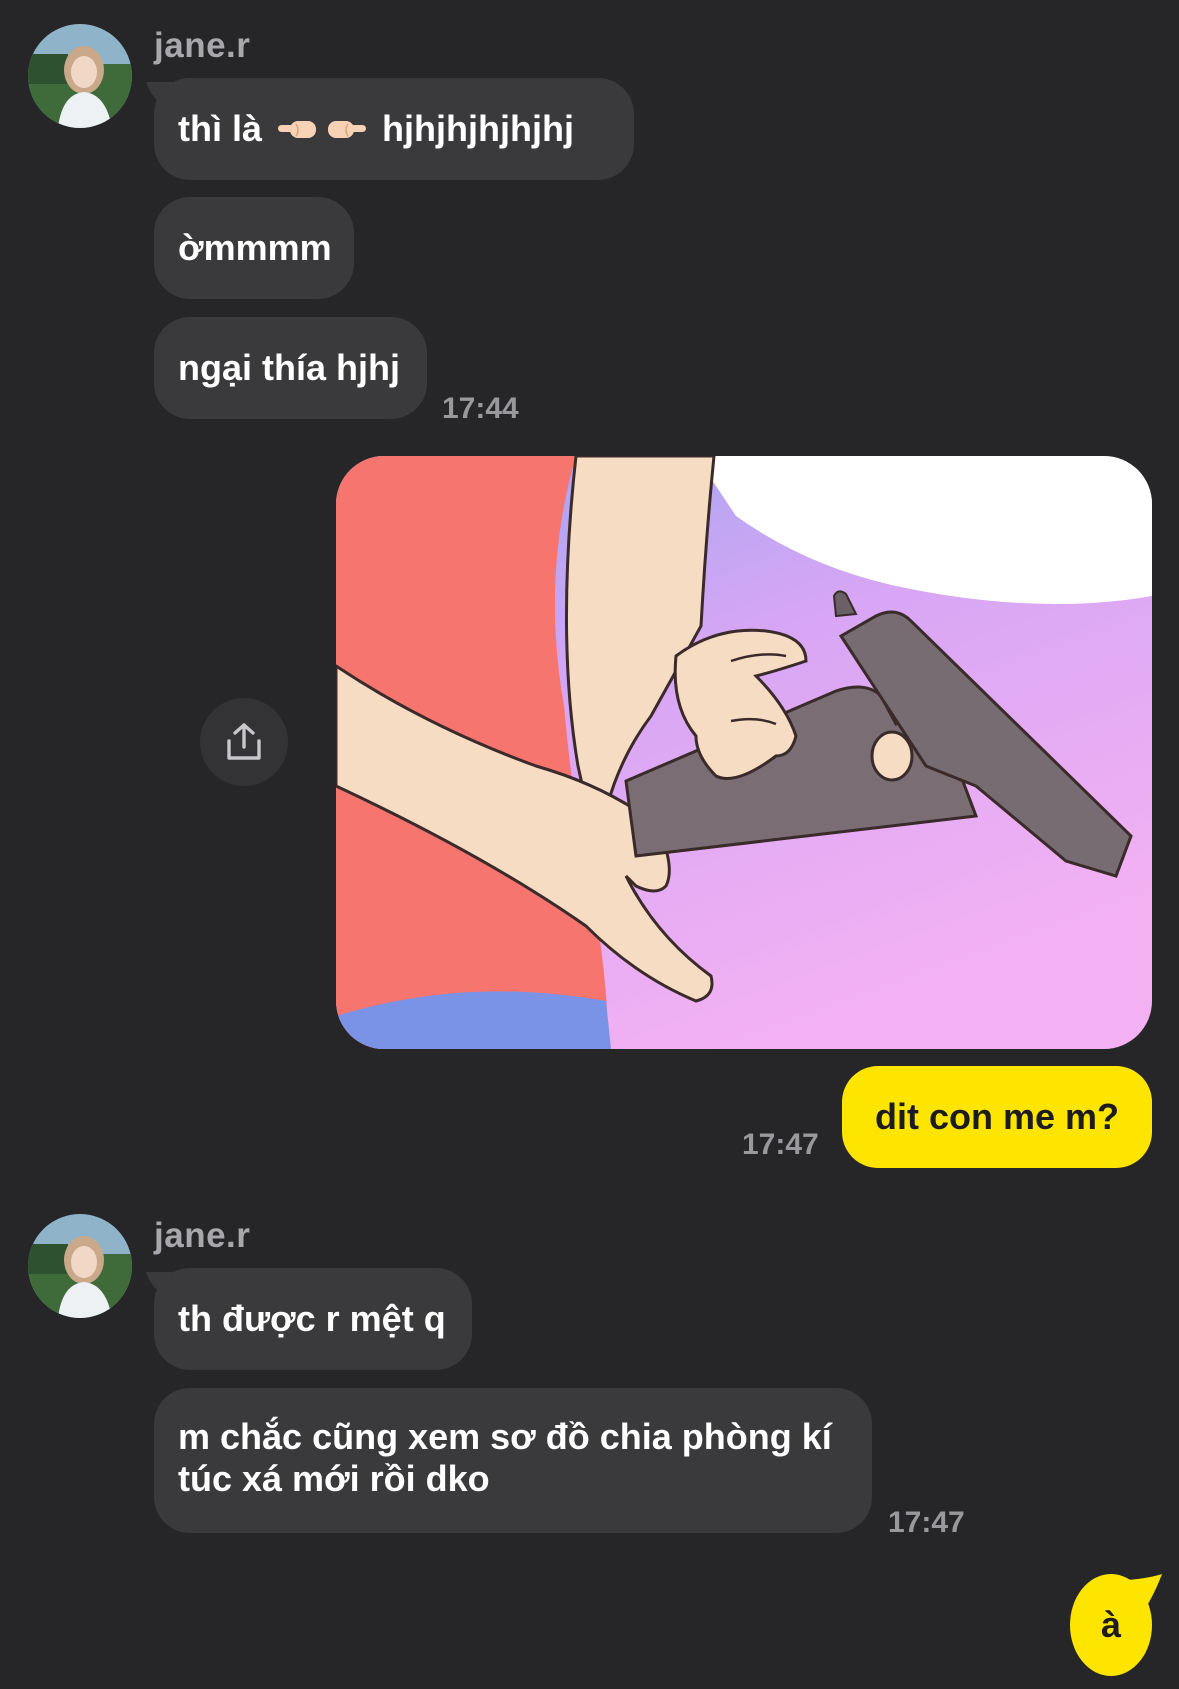  What do you see at coordinates (1145, 1589) in the screenshot?
I see `bubble-tail` at bounding box center [1145, 1589].